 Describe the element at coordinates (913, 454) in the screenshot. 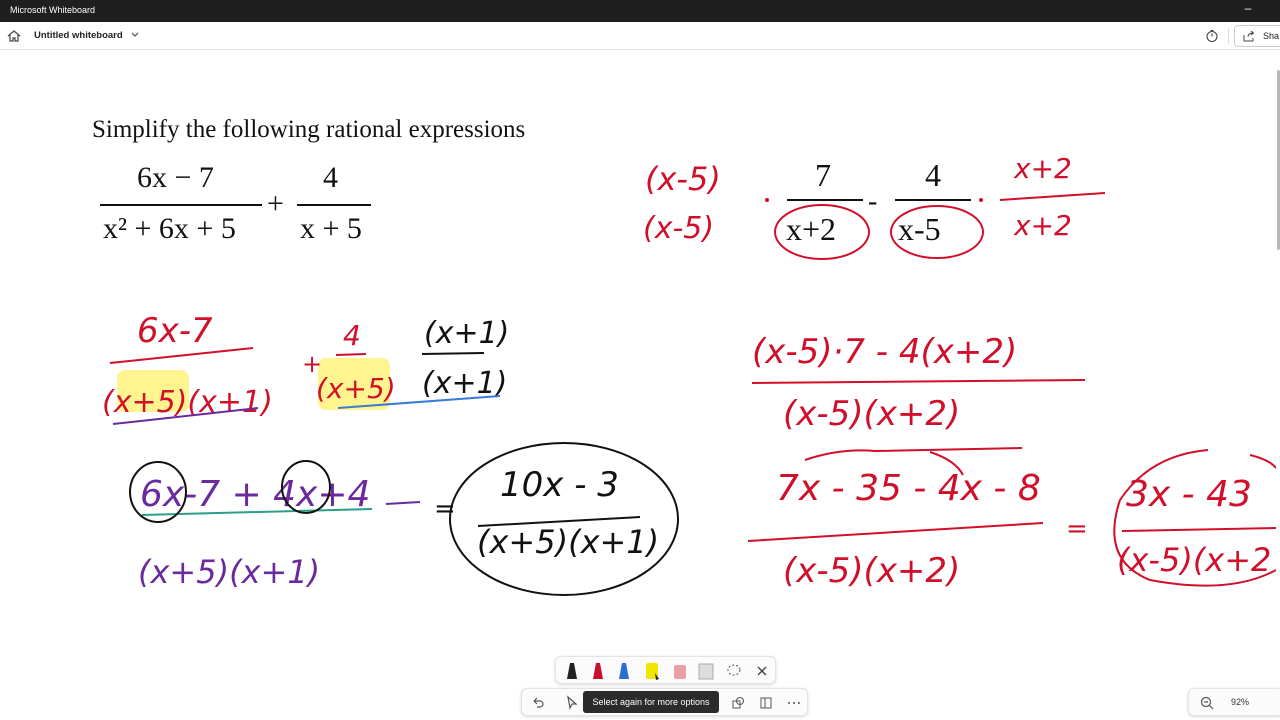

I see `step3-overline` at that location.